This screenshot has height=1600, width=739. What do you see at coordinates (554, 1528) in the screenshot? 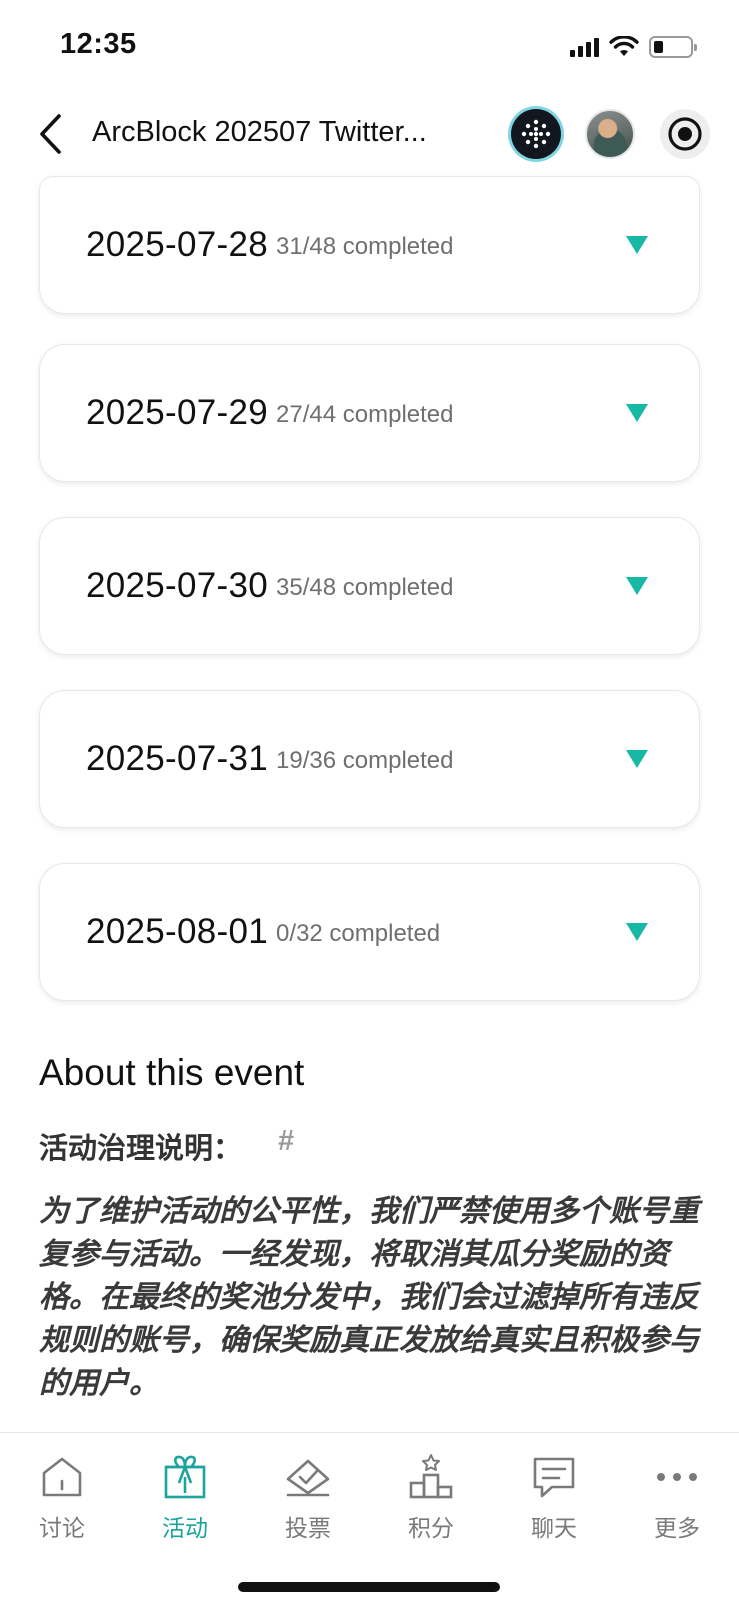
I see `nav-label: 聊天` at bounding box center [554, 1528].